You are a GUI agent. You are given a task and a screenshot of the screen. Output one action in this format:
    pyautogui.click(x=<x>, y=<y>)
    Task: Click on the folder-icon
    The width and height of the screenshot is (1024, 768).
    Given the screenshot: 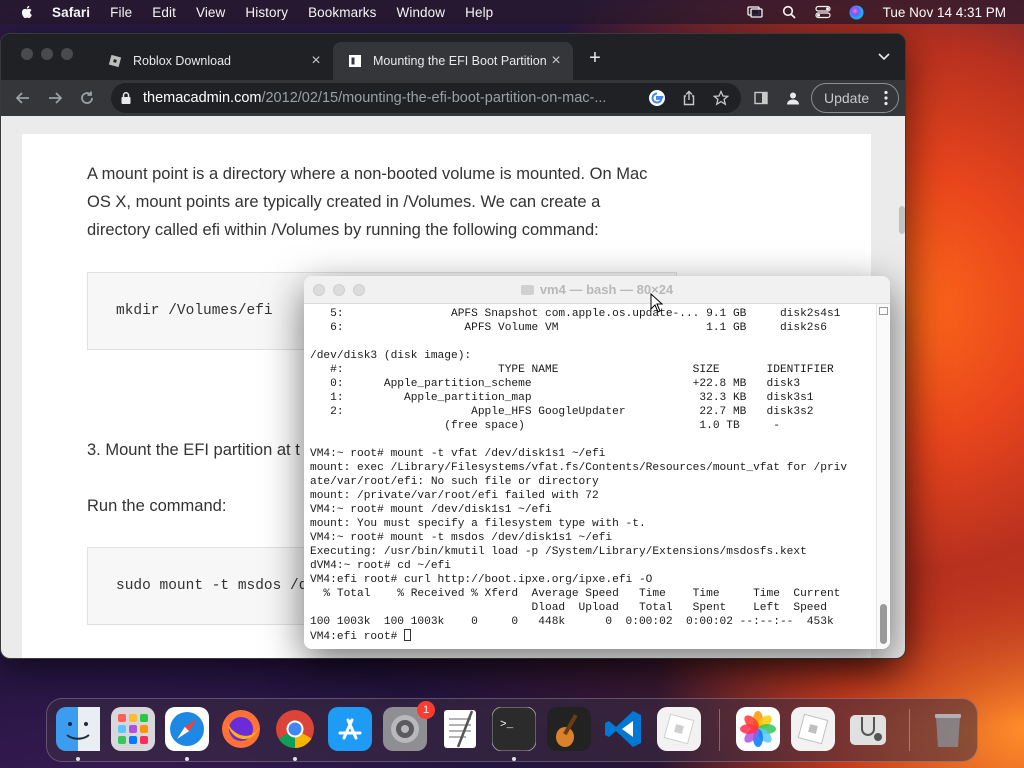 What is the action you would take?
    pyautogui.click(x=527, y=290)
    